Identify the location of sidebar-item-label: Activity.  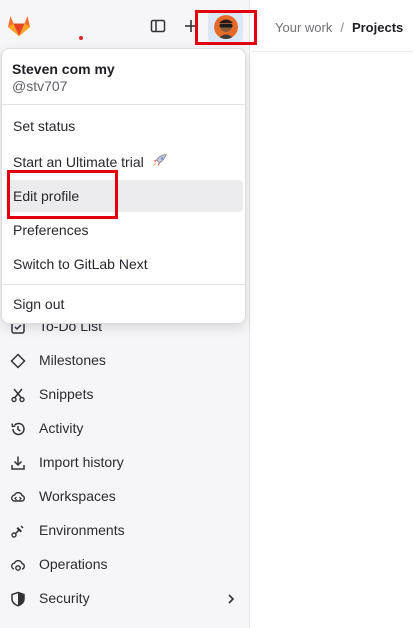
(61, 428).